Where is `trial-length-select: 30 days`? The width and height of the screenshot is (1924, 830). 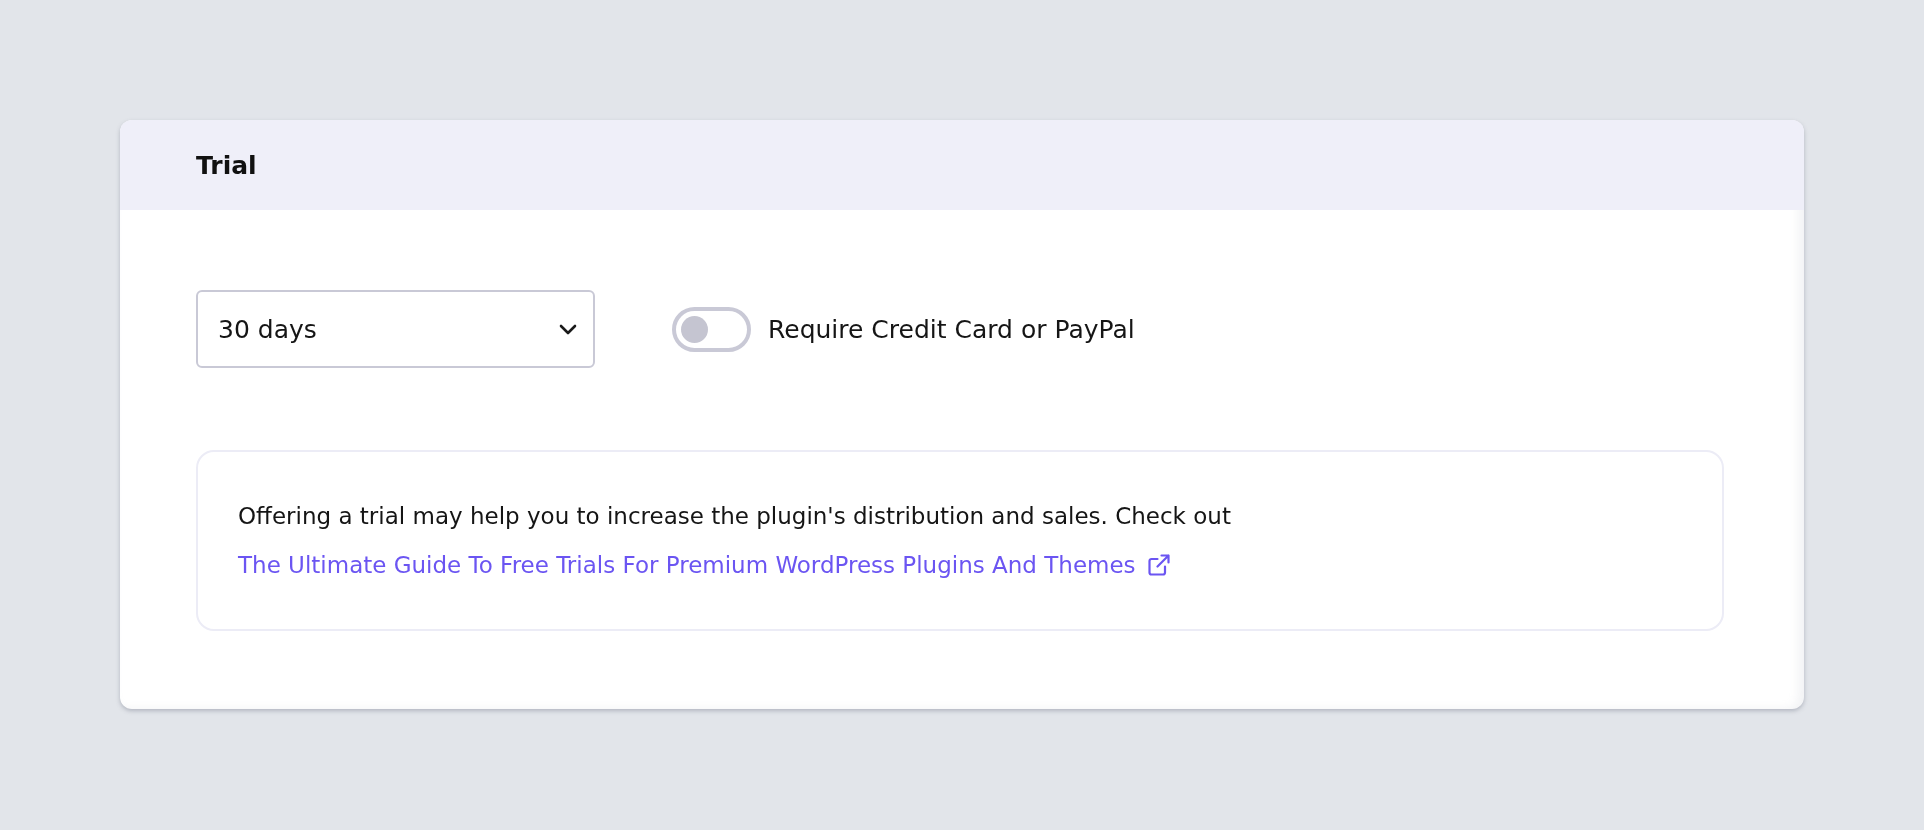 trial-length-select: 30 days is located at coordinates (395, 329).